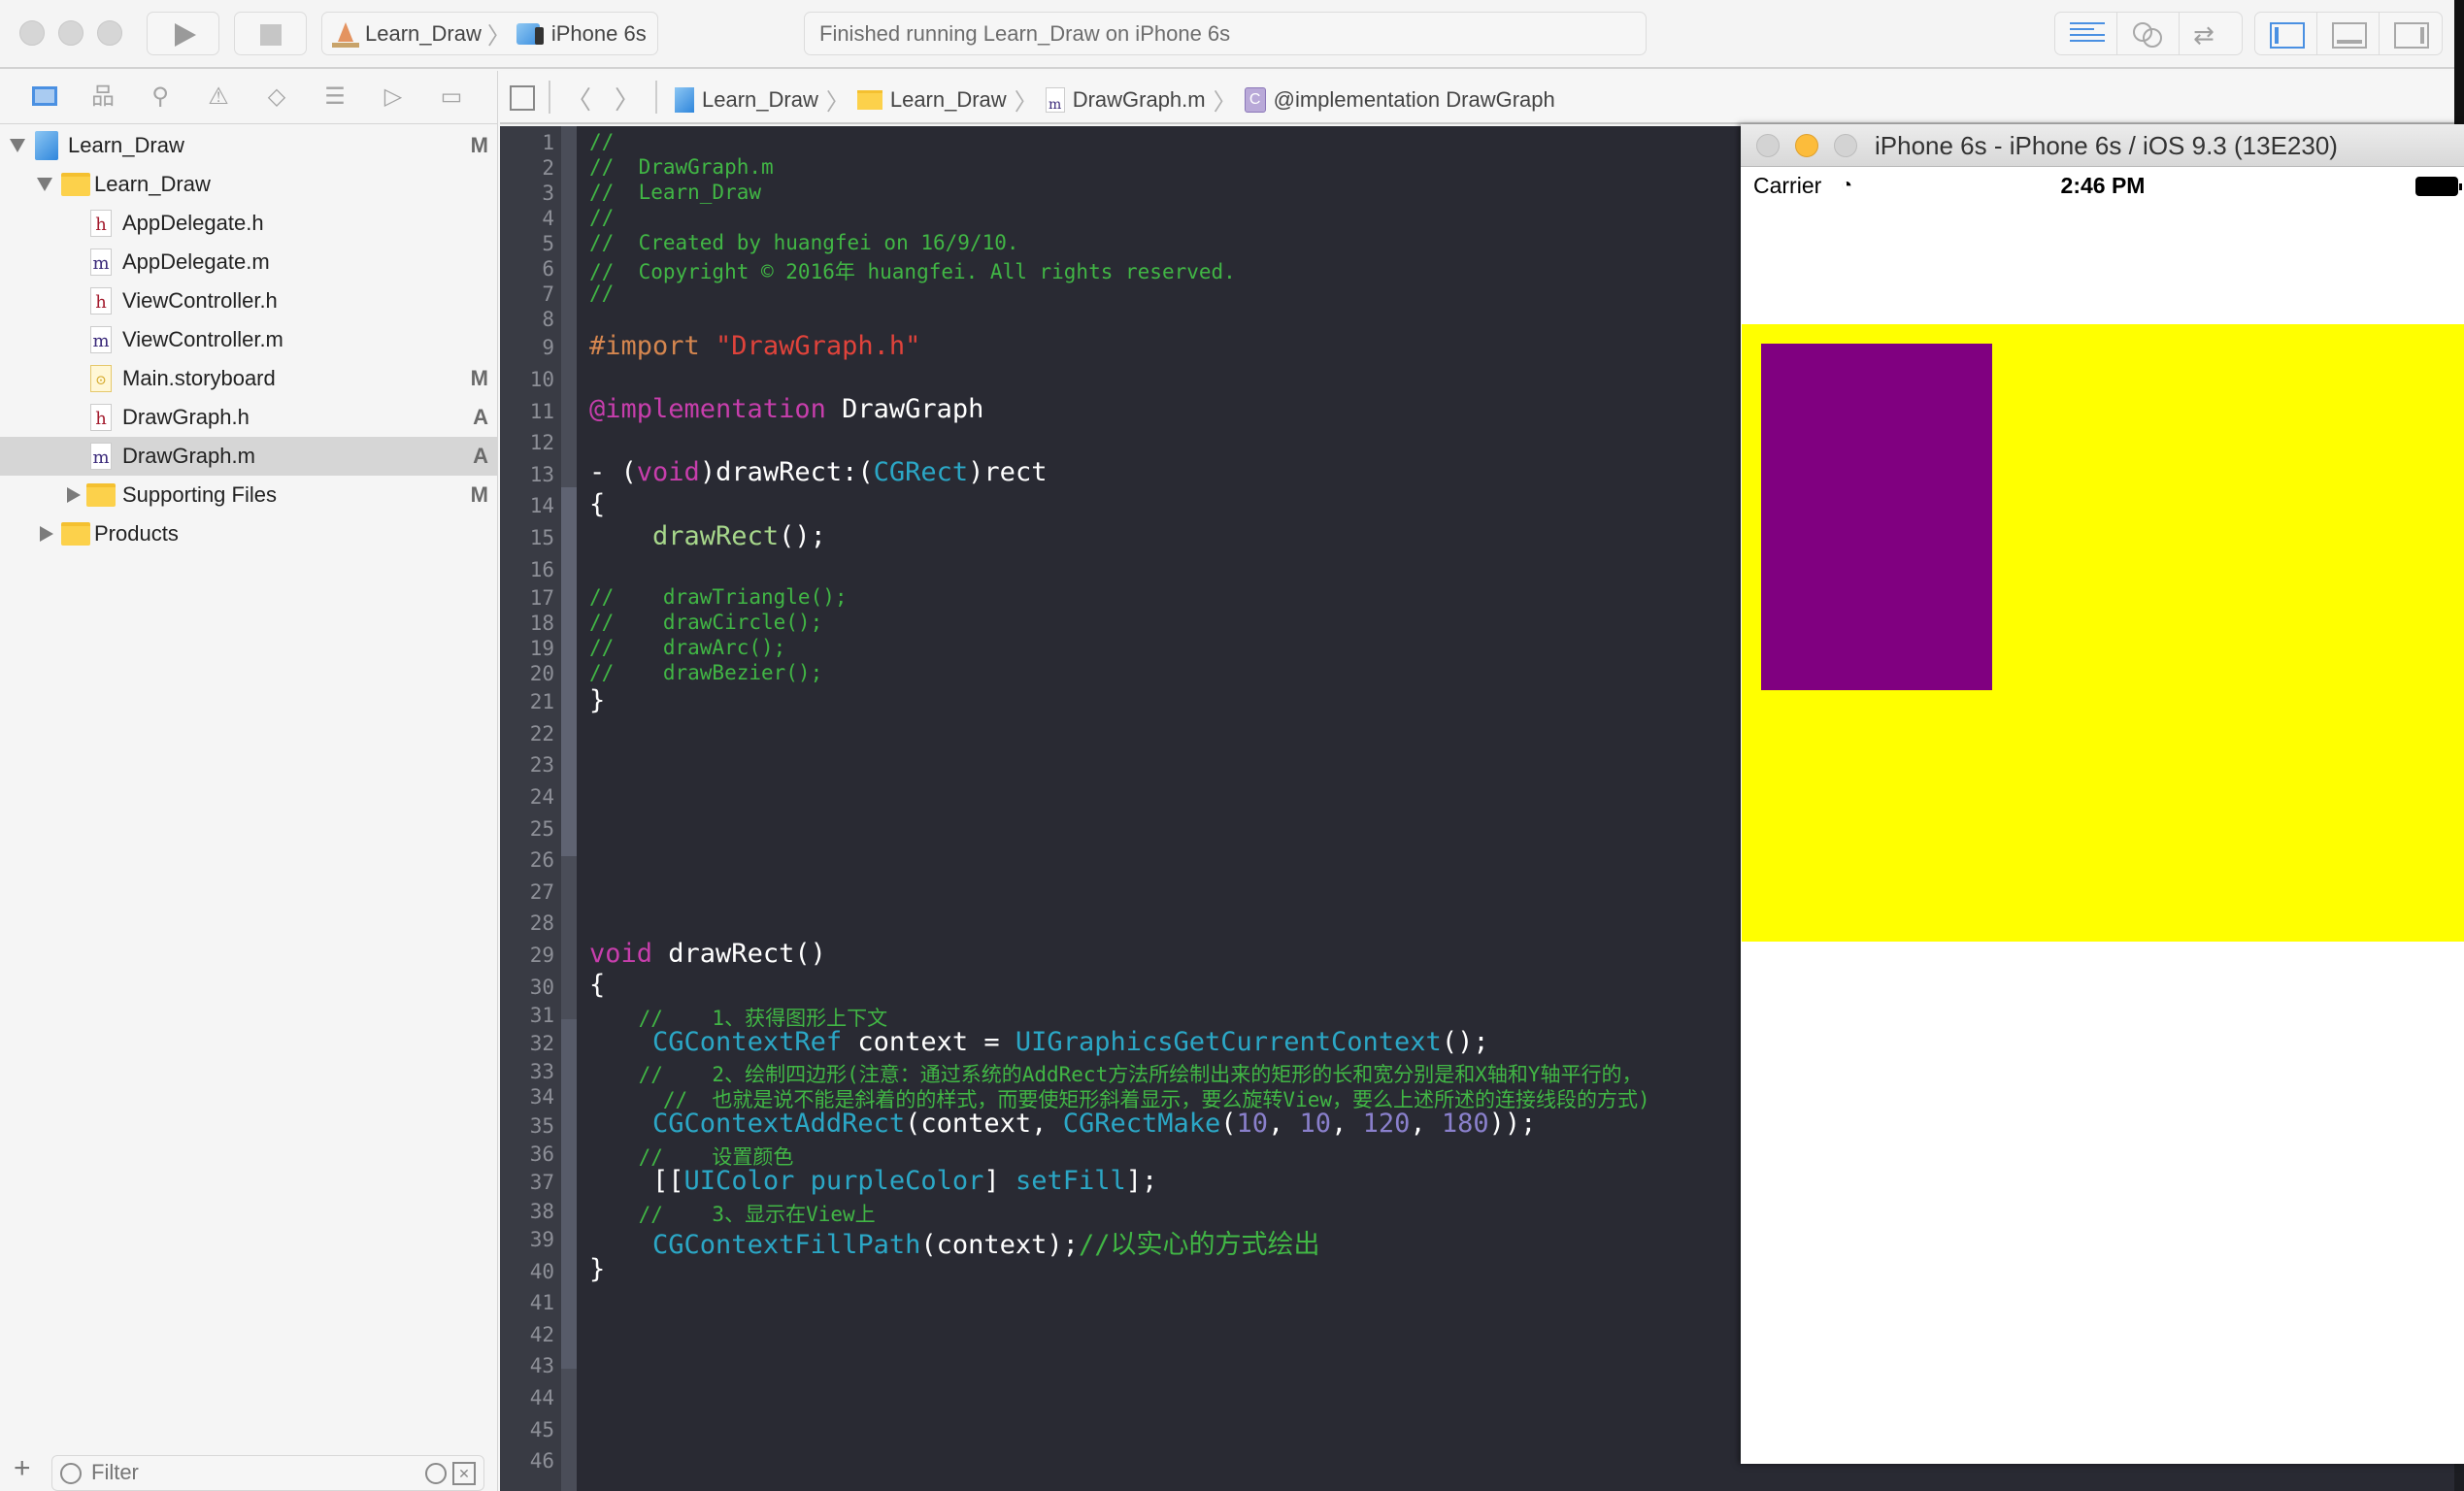 This screenshot has height=1491, width=2464. I want to click on tree-item: Learn_Draw M, so click(249, 146).